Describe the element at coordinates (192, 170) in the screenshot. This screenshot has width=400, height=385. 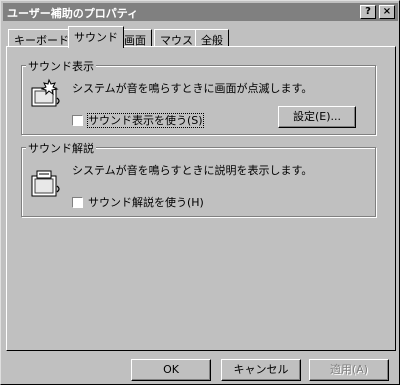
I see `show-sounds-description: システムが音を鳴らすときに説明を表示します。` at that location.